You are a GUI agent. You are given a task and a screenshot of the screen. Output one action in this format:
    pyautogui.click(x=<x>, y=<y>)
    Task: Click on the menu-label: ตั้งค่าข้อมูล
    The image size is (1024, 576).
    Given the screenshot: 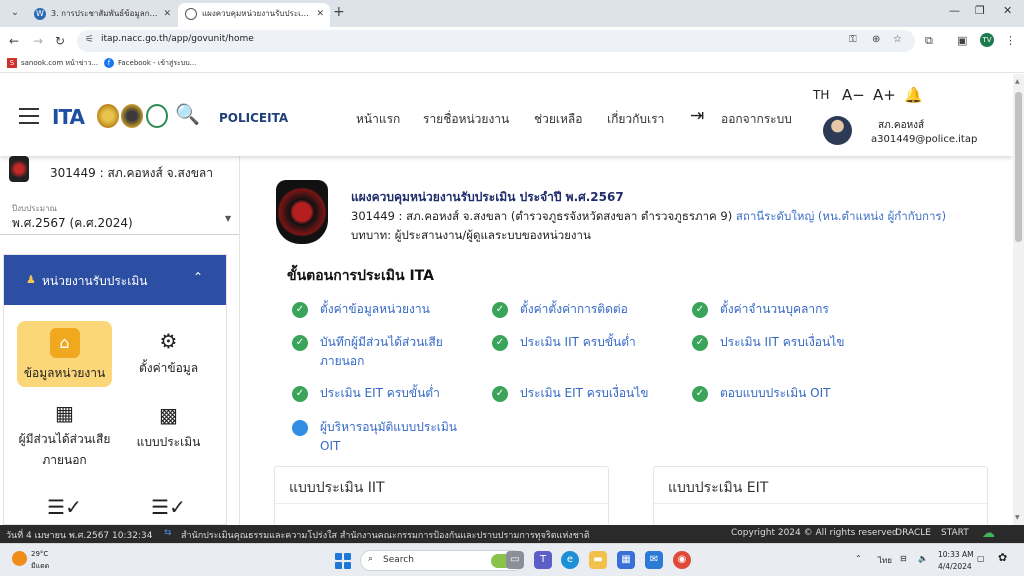 What is the action you would take?
    pyautogui.click(x=168, y=368)
    